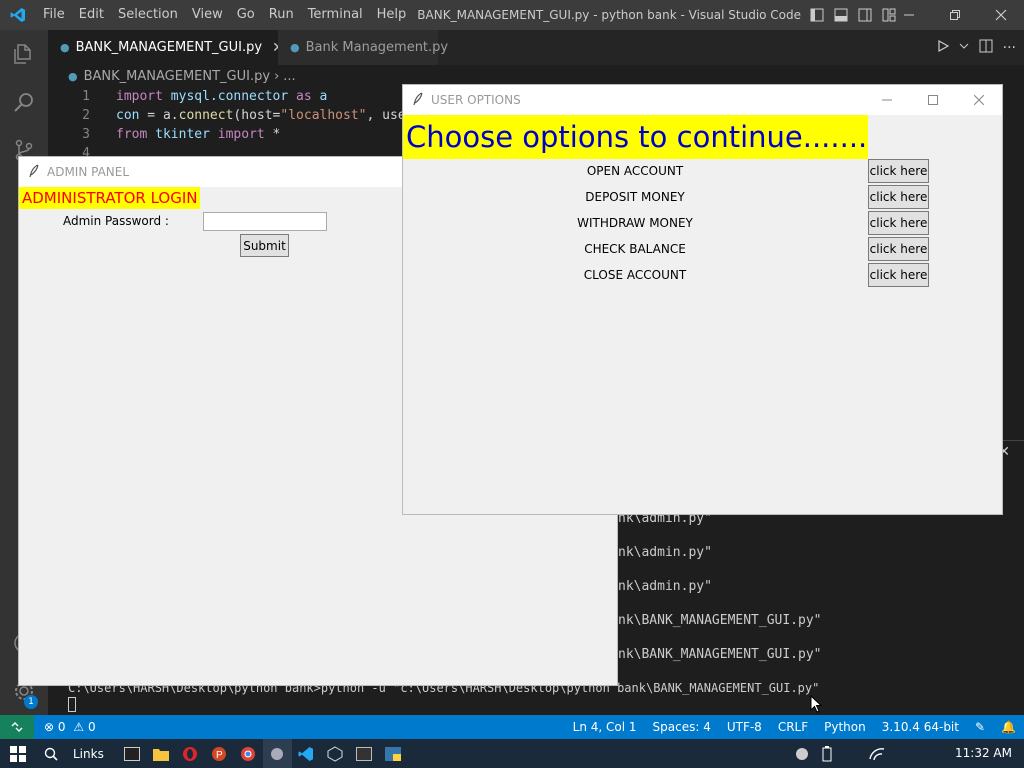  I want to click on close-account-button: click here, so click(898, 275).